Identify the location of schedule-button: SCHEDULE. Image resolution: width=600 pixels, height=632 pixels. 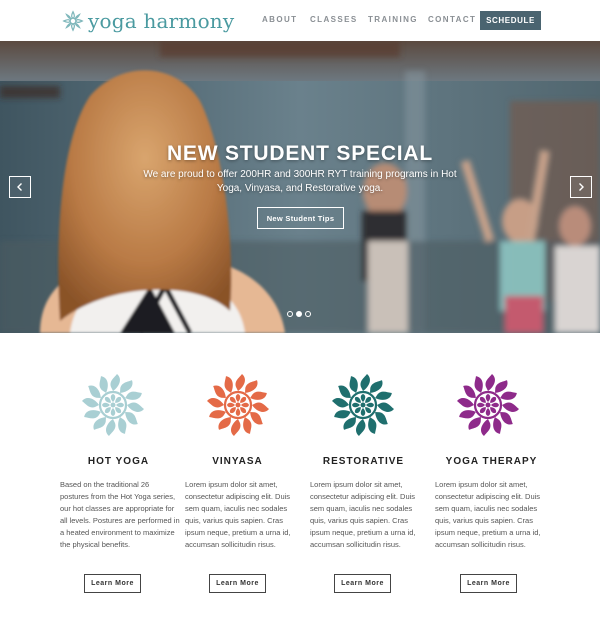
(510, 20).